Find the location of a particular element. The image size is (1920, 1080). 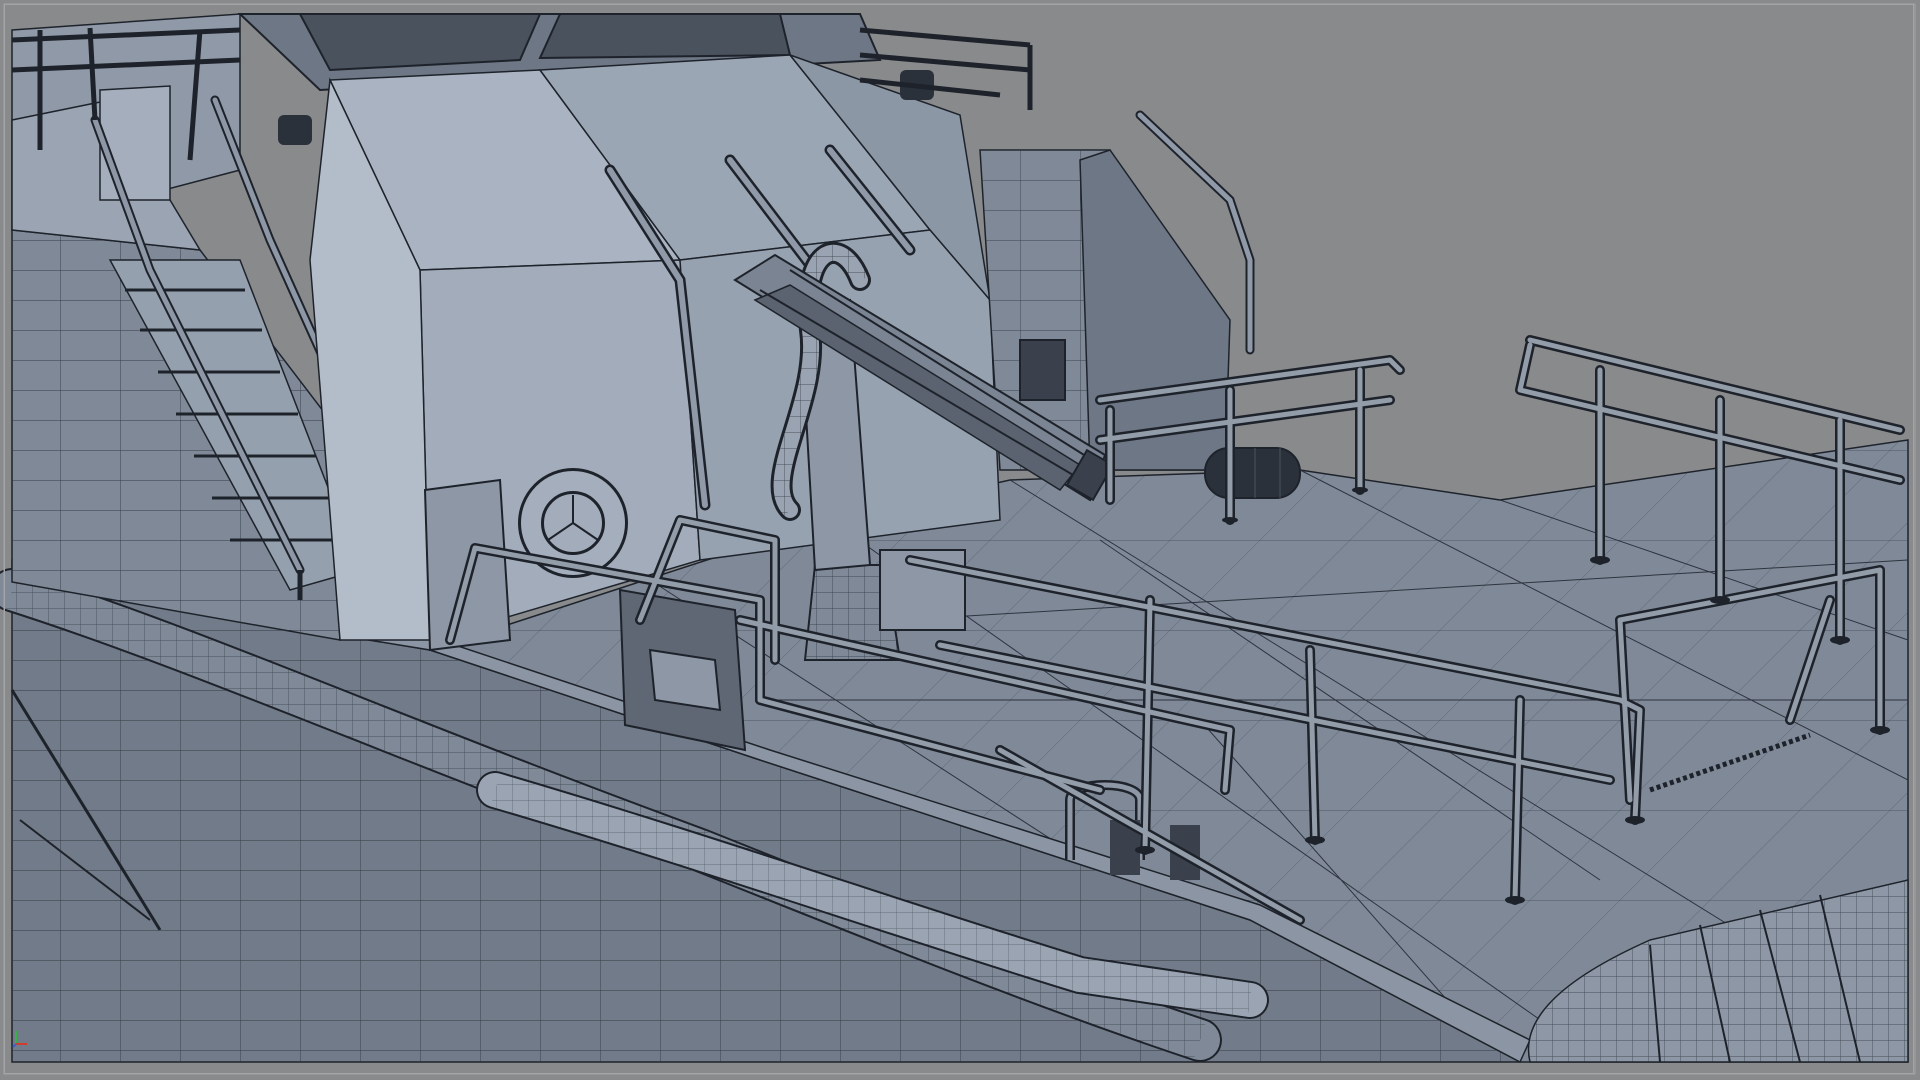

axis-triad-icon is located at coordinates (19, 1039).